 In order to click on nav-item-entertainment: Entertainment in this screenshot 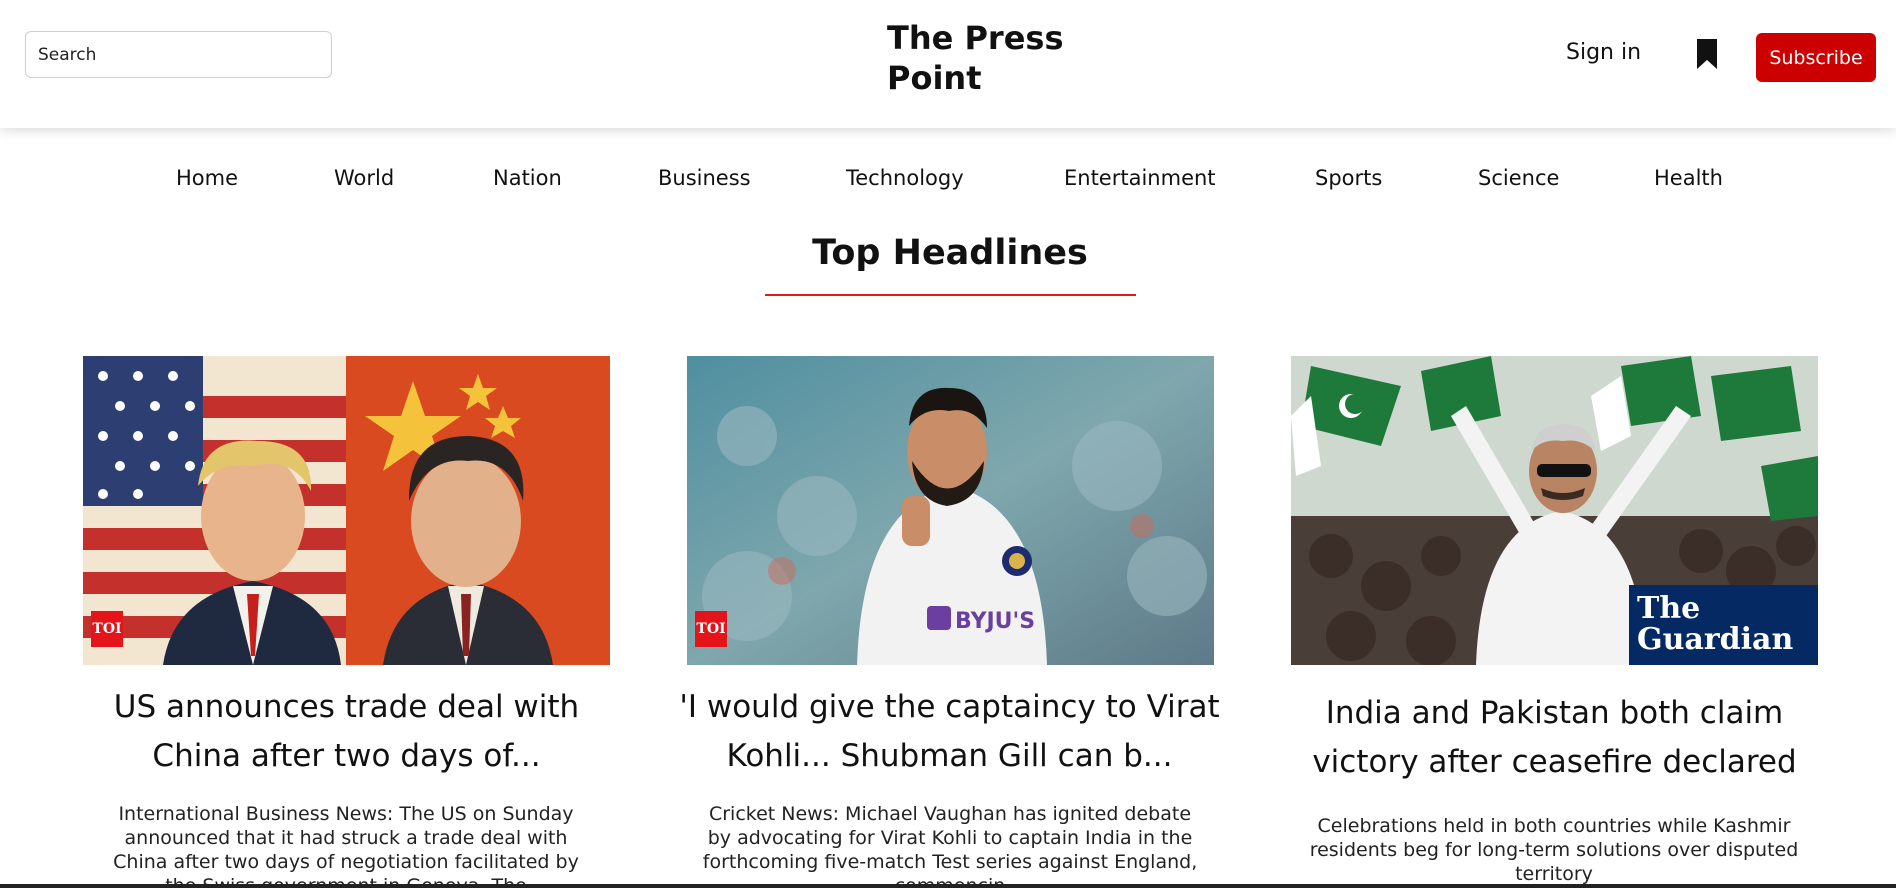, I will do `click(1140, 178)`.